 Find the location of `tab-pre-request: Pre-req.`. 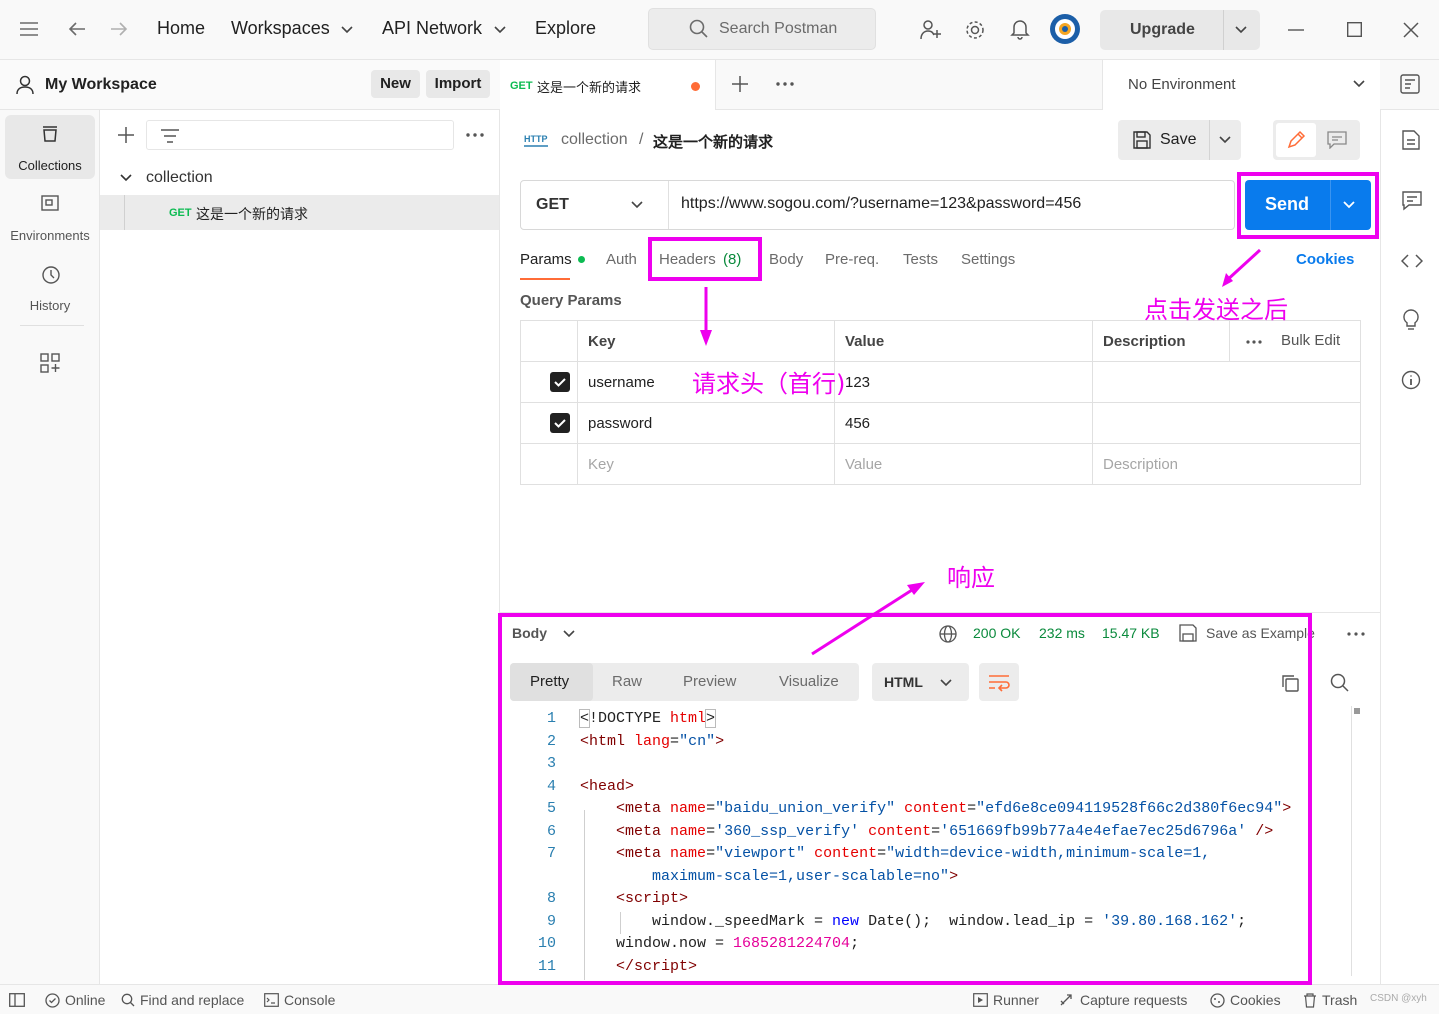

tab-pre-request: Pre-req. is located at coordinates (852, 259).